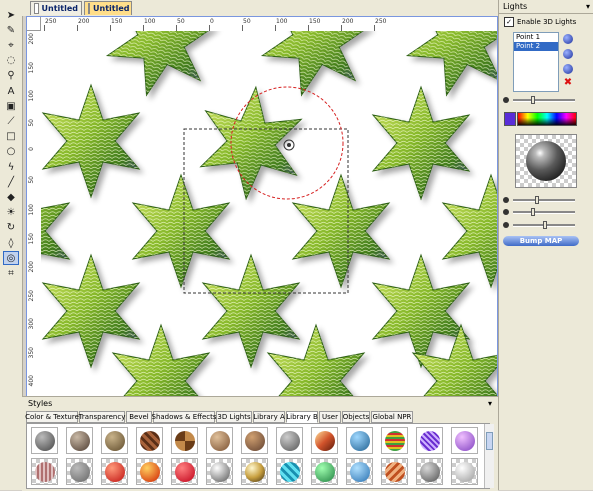 The width and height of the screenshot is (593, 491). Describe the element at coordinates (56, 8) in the screenshot. I see `tab-untitled-1: Untitled` at that location.